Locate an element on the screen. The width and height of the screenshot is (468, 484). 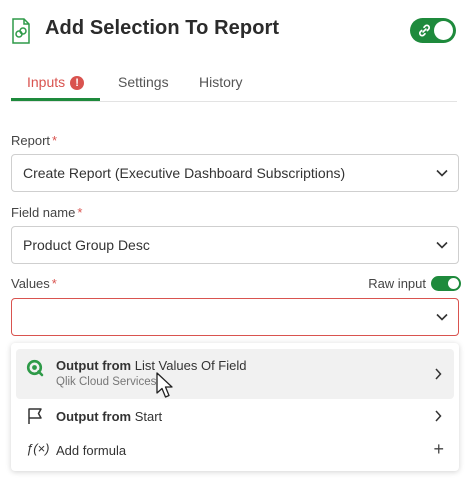
page-title: Add Selection To Report is located at coordinates (162, 28).